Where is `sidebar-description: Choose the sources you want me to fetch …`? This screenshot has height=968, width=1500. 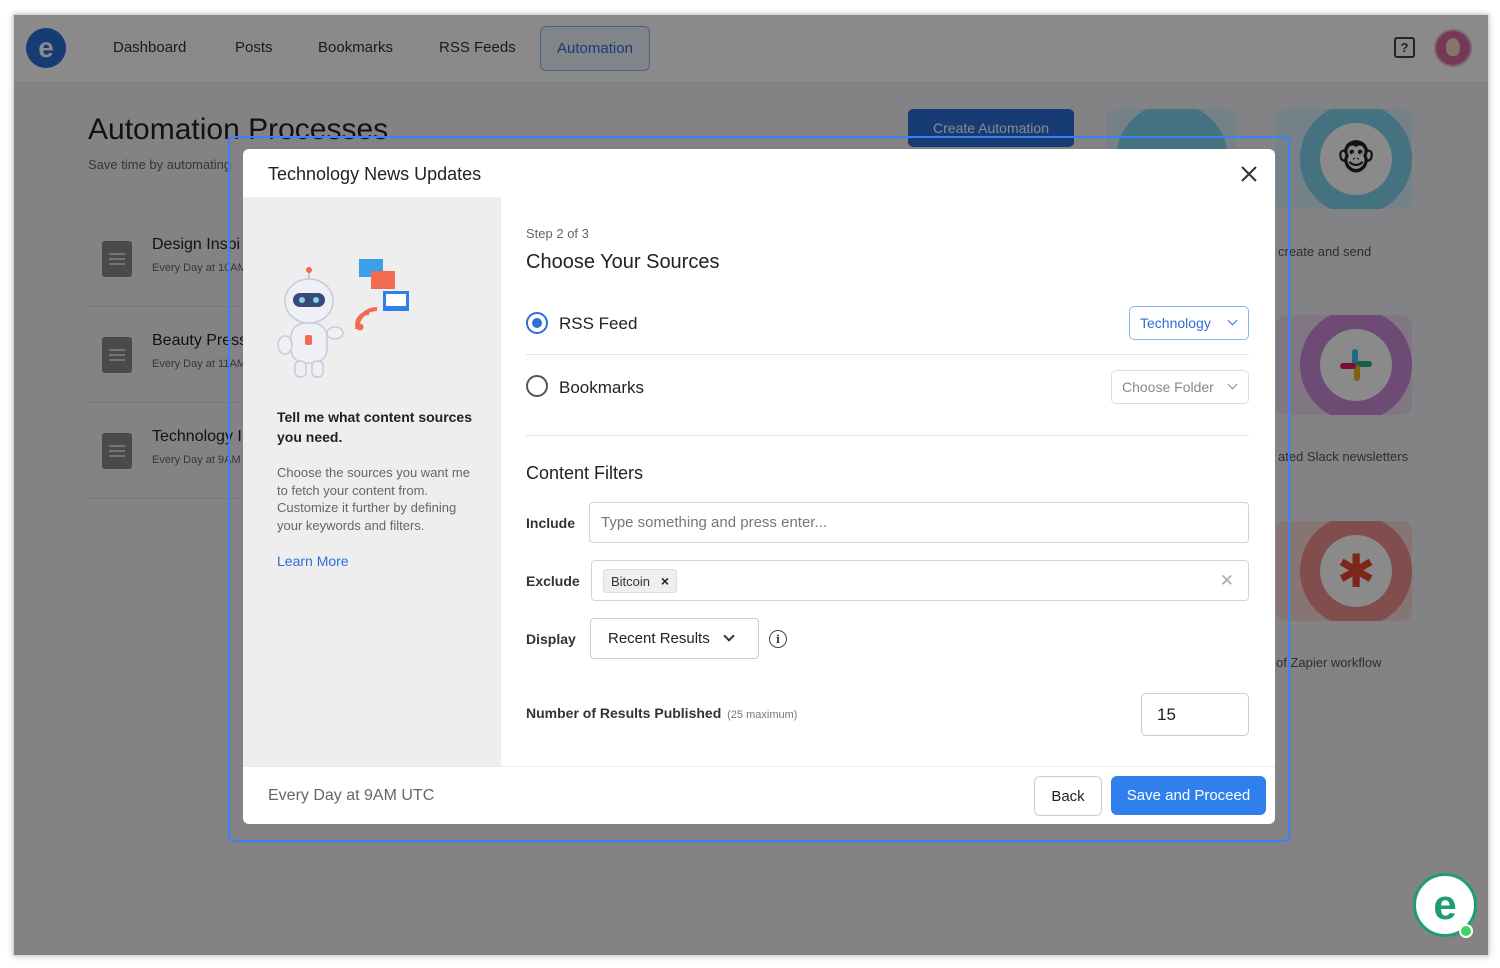 sidebar-description: Choose the sources you want me to fetch … is located at coordinates (373, 499).